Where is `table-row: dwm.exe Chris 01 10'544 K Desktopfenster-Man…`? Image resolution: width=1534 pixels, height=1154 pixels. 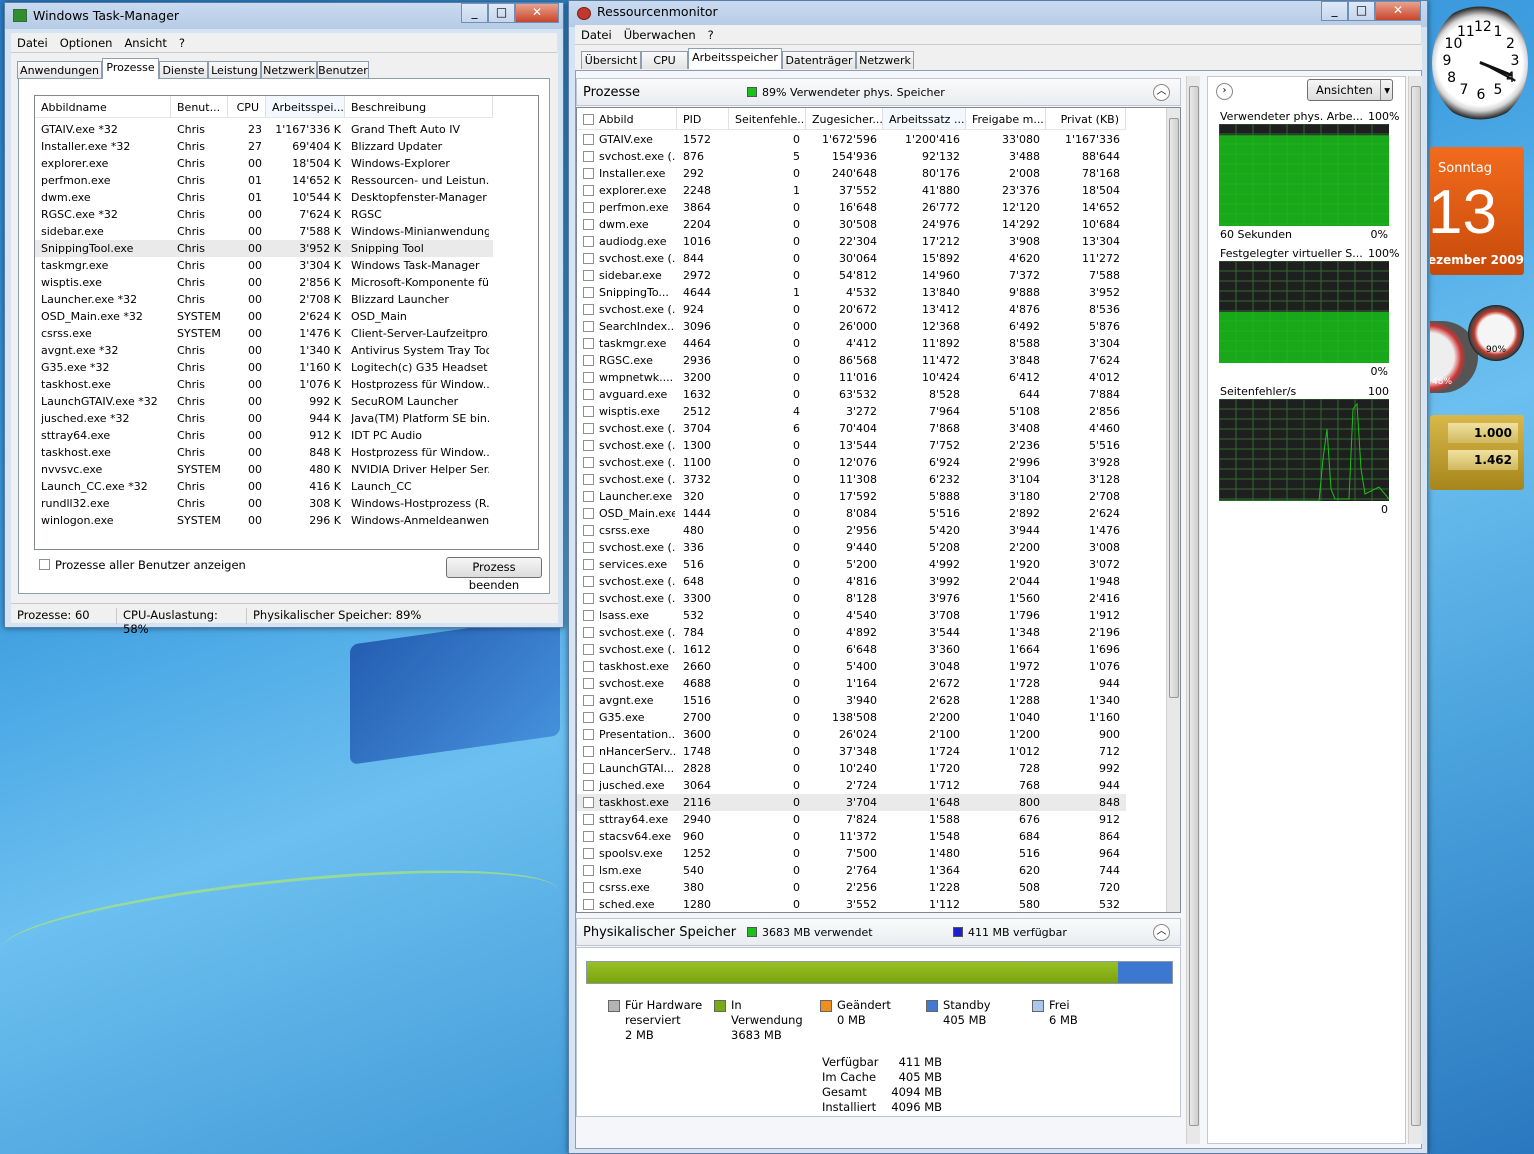 table-row: dwm.exe Chris 01 10'544 K Desktopfenster-Man… is located at coordinates (264, 197).